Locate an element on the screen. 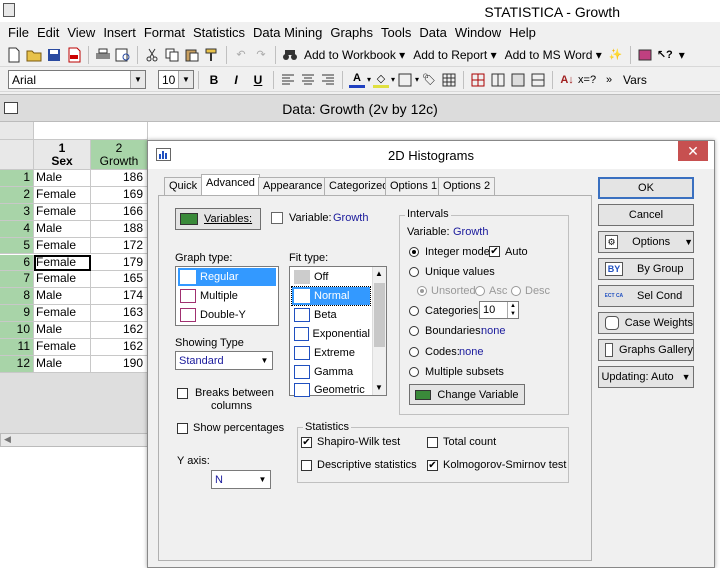 The width and height of the screenshot is (720, 568). merge-cells-icon is located at coordinates (518, 80).